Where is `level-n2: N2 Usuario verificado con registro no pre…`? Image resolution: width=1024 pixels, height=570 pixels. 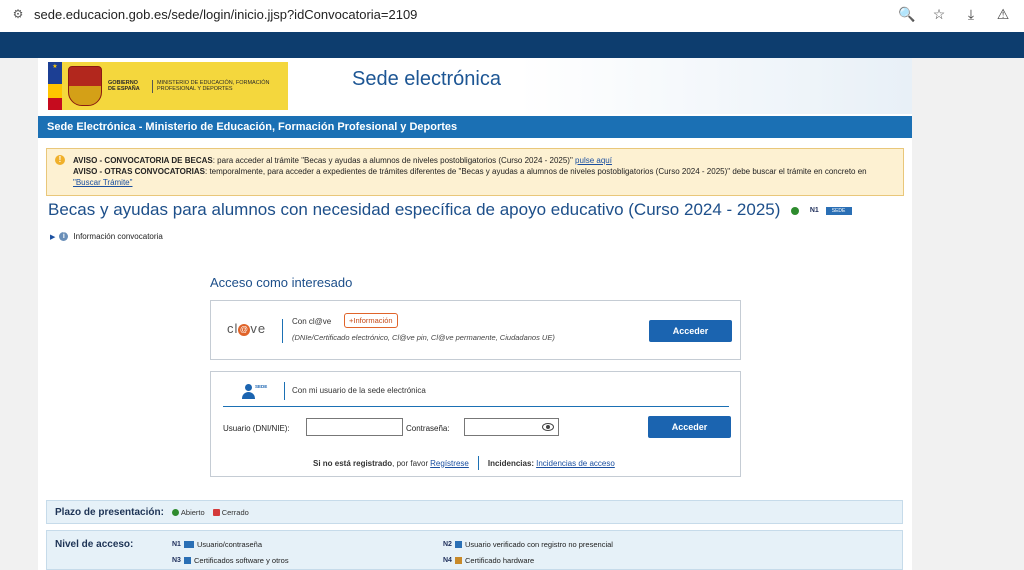
level-n2: N2 Usuario verificado con registro no pre… is located at coordinates (528, 544).